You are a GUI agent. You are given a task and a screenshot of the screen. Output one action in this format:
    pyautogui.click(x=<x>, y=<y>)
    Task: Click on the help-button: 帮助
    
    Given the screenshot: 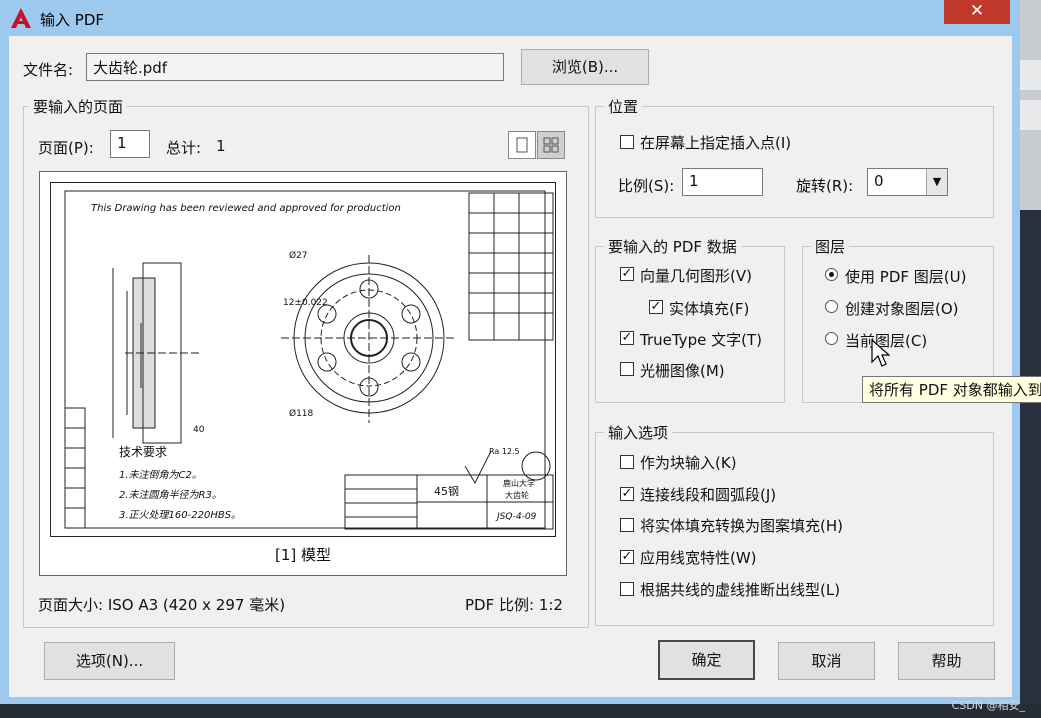 What is the action you would take?
    pyautogui.click(x=946, y=661)
    